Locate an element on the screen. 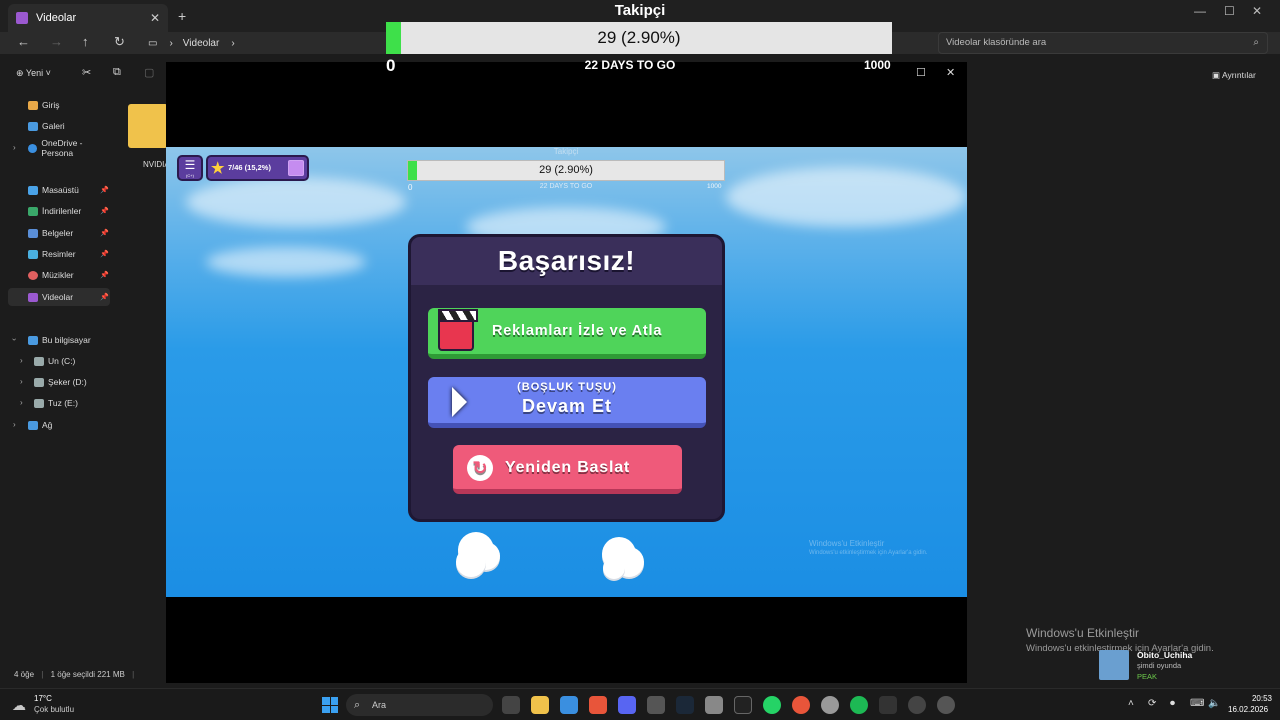 The height and width of the screenshot is (720, 1280). brave-icon is located at coordinates (598, 705).